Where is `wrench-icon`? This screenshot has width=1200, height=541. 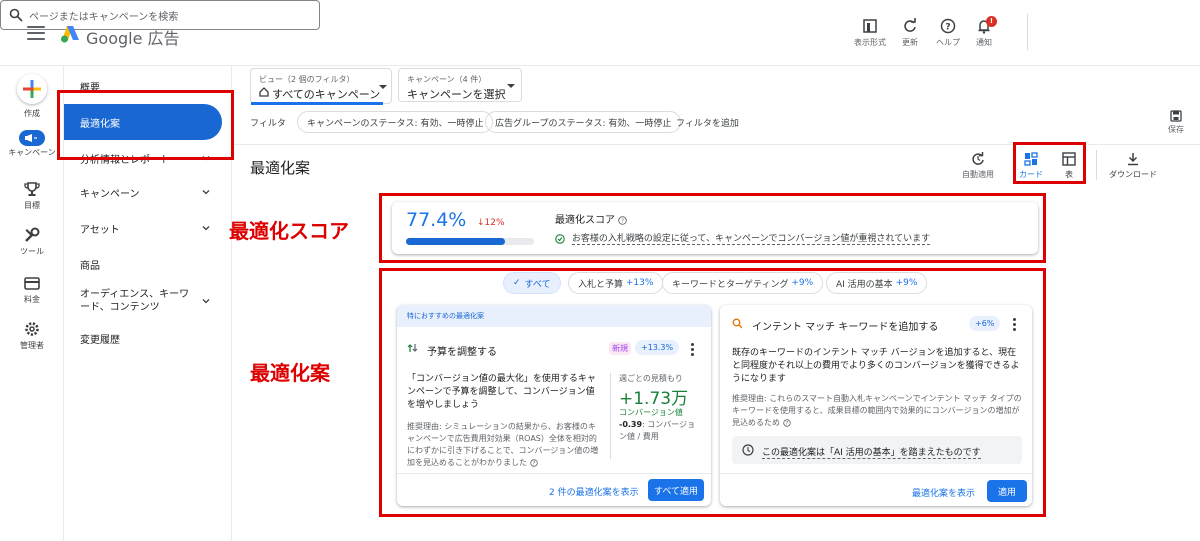 wrench-icon is located at coordinates (32, 234).